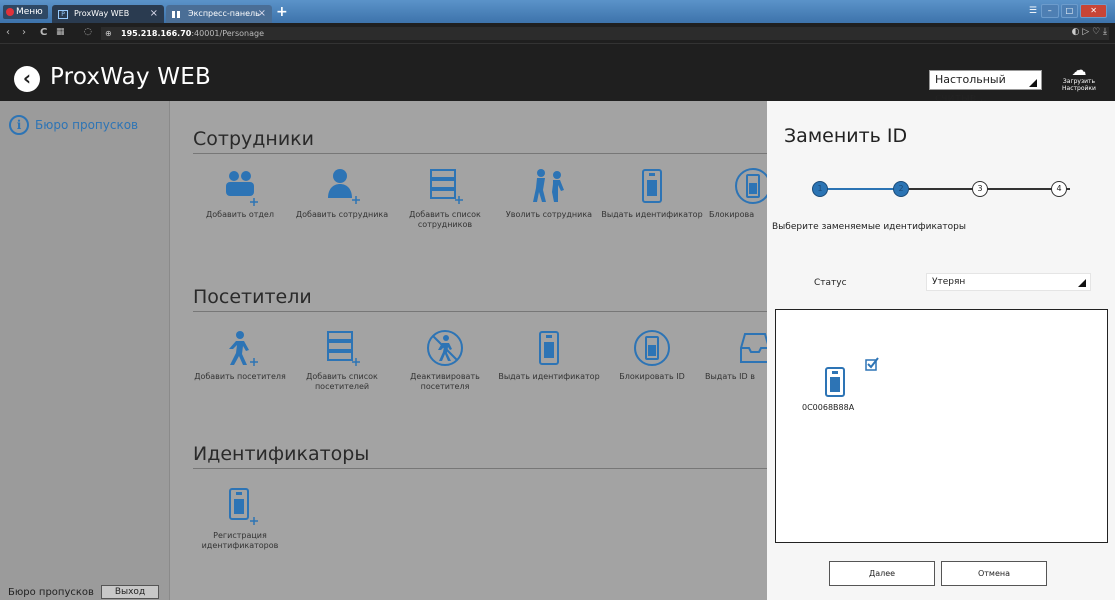 The width and height of the screenshot is (1115, 600). What do you see at coordinates (60, 32) in the screenshot?
I see `speed-dial-grid-icon: ▦` at bounding box center [60, 32].